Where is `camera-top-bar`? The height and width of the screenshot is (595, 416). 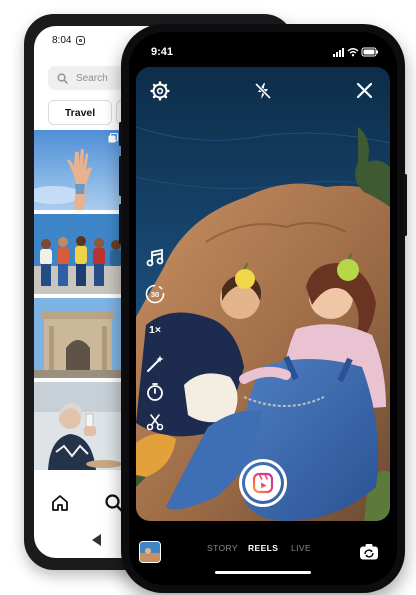 camera-top-bar is located at coordinates (263, 91).